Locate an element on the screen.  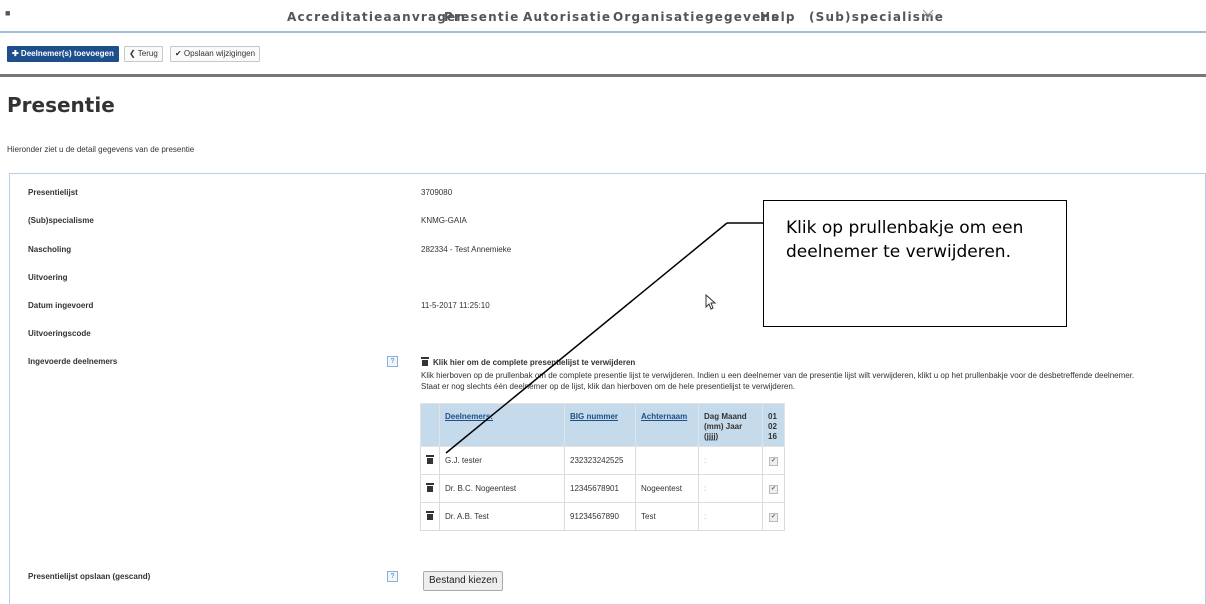
cell-achternaam is located at coordinates (667, 460).